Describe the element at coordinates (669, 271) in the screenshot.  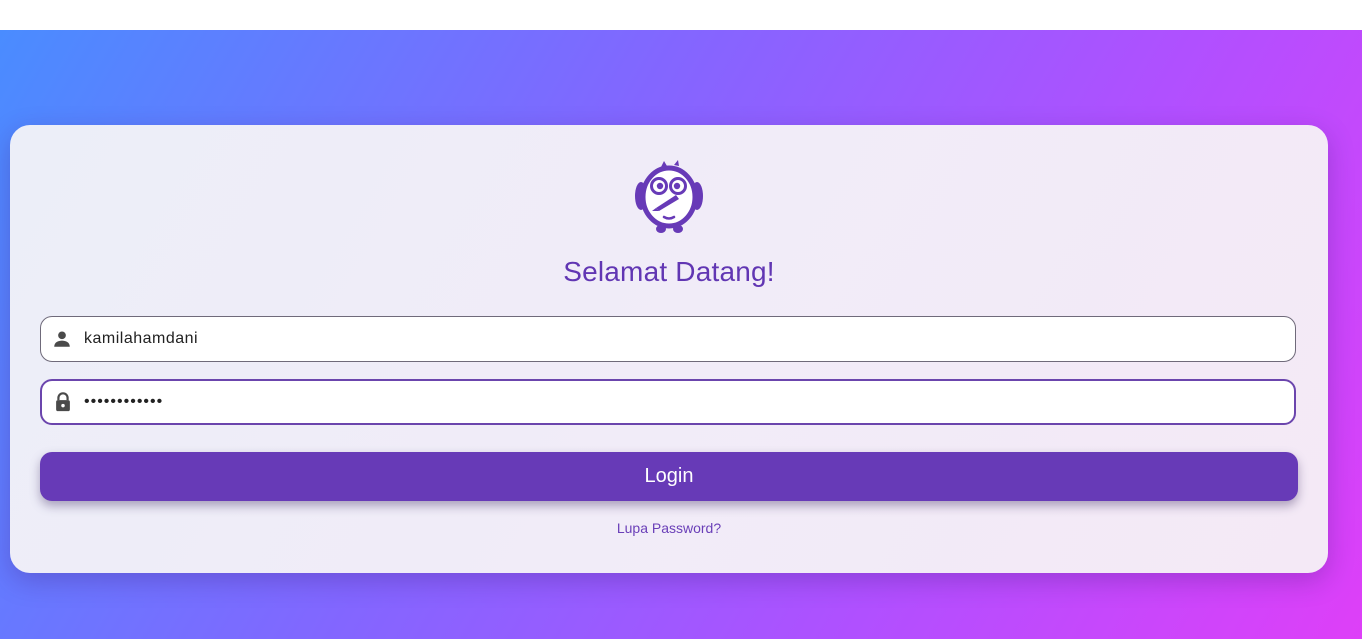
I see `page-title: Selamat Datang!` at that location.